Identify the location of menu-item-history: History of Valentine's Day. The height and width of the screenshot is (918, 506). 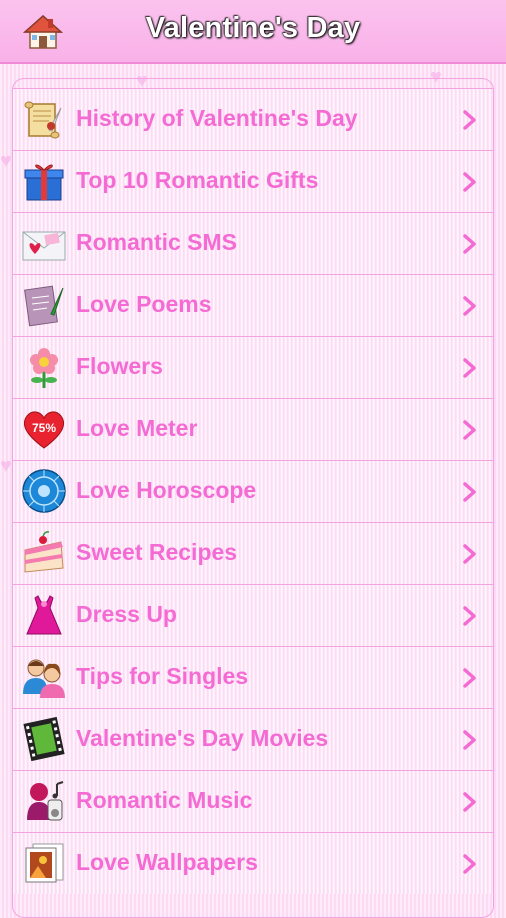
(253, 119).